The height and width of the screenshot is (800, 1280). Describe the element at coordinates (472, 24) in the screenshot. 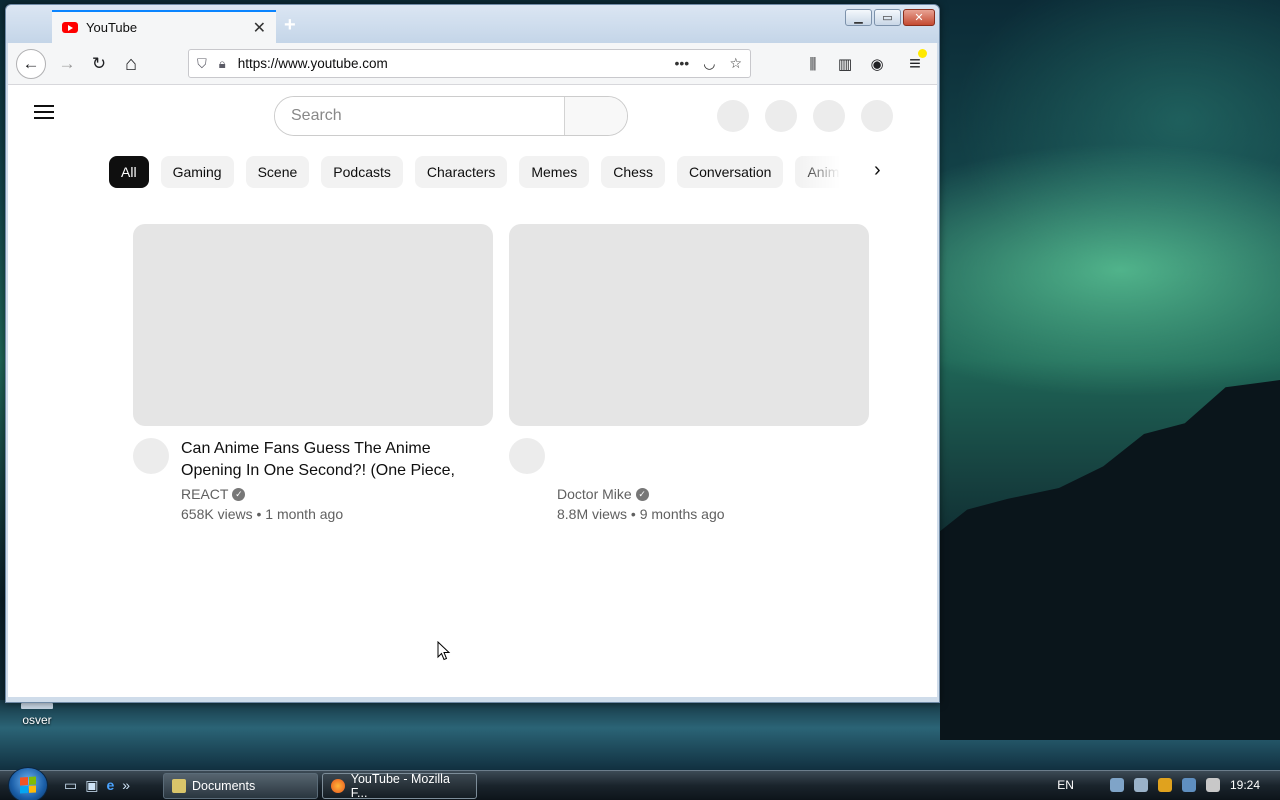

I see `title-bar: YouTube ✕ + ▁ ▭ ✕` at that location.